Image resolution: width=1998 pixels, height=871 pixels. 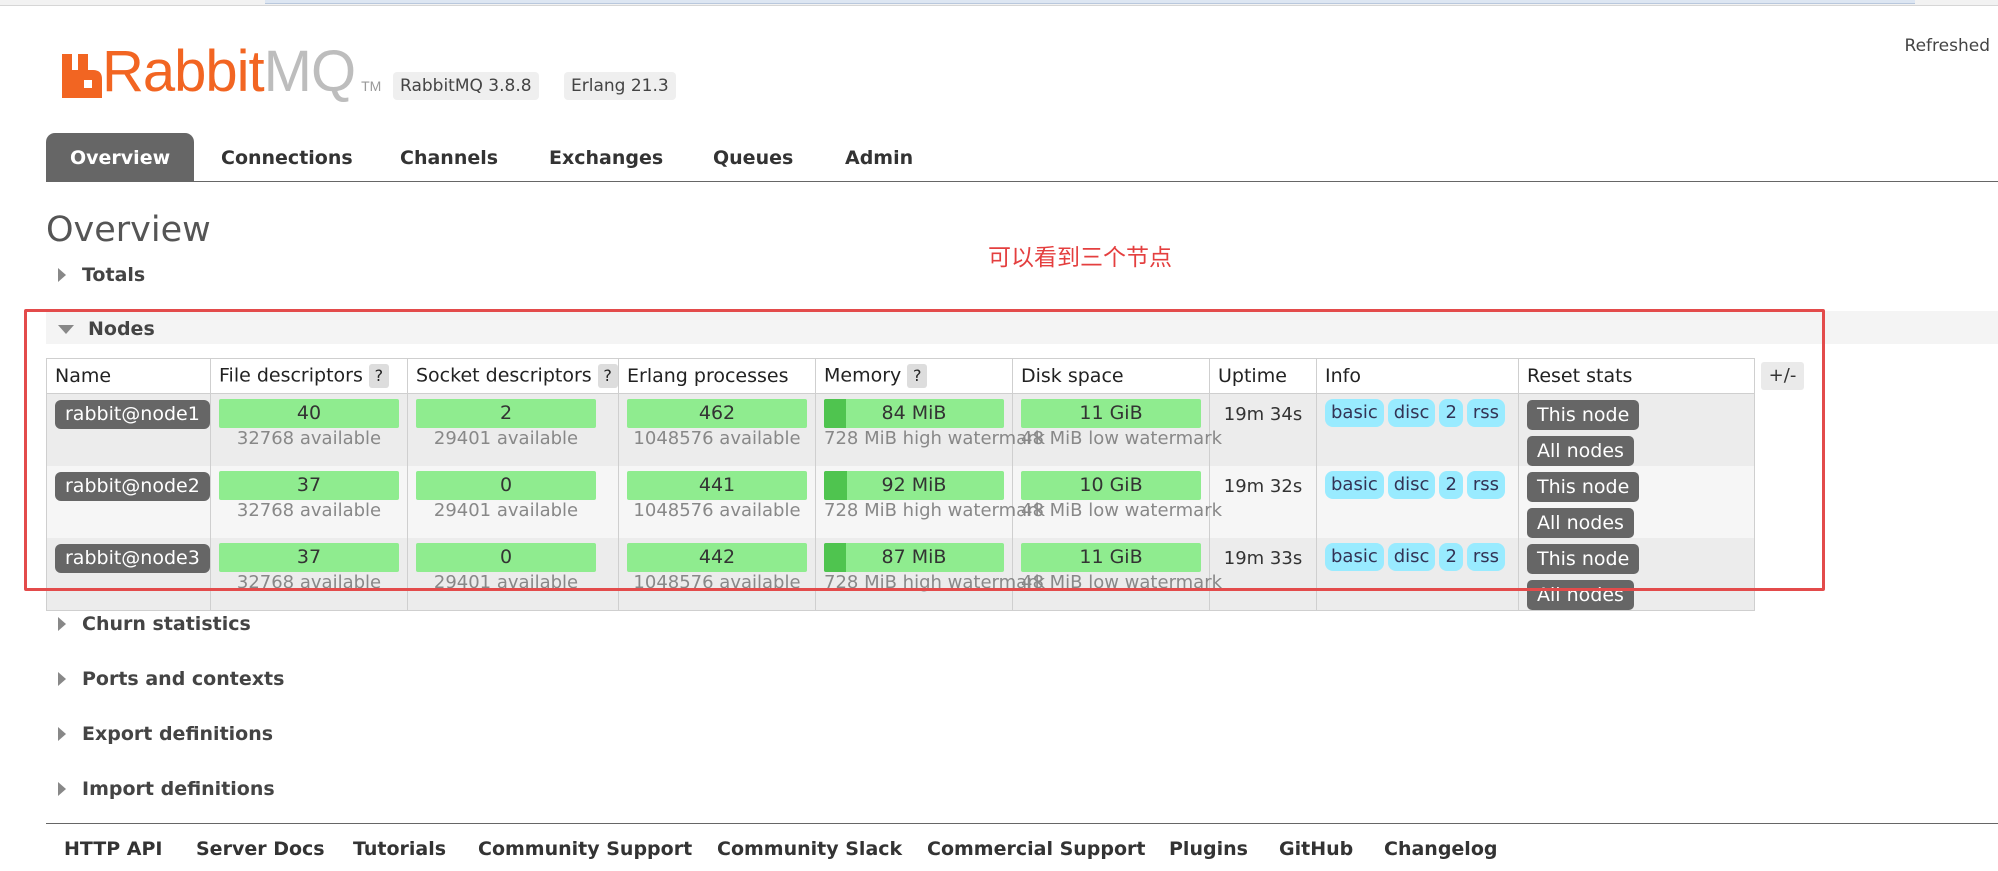 What do you see at coordinates (166, 624) in the screenshot?
I see `section-label: Churn statistics` at bounding box center [166, 624].